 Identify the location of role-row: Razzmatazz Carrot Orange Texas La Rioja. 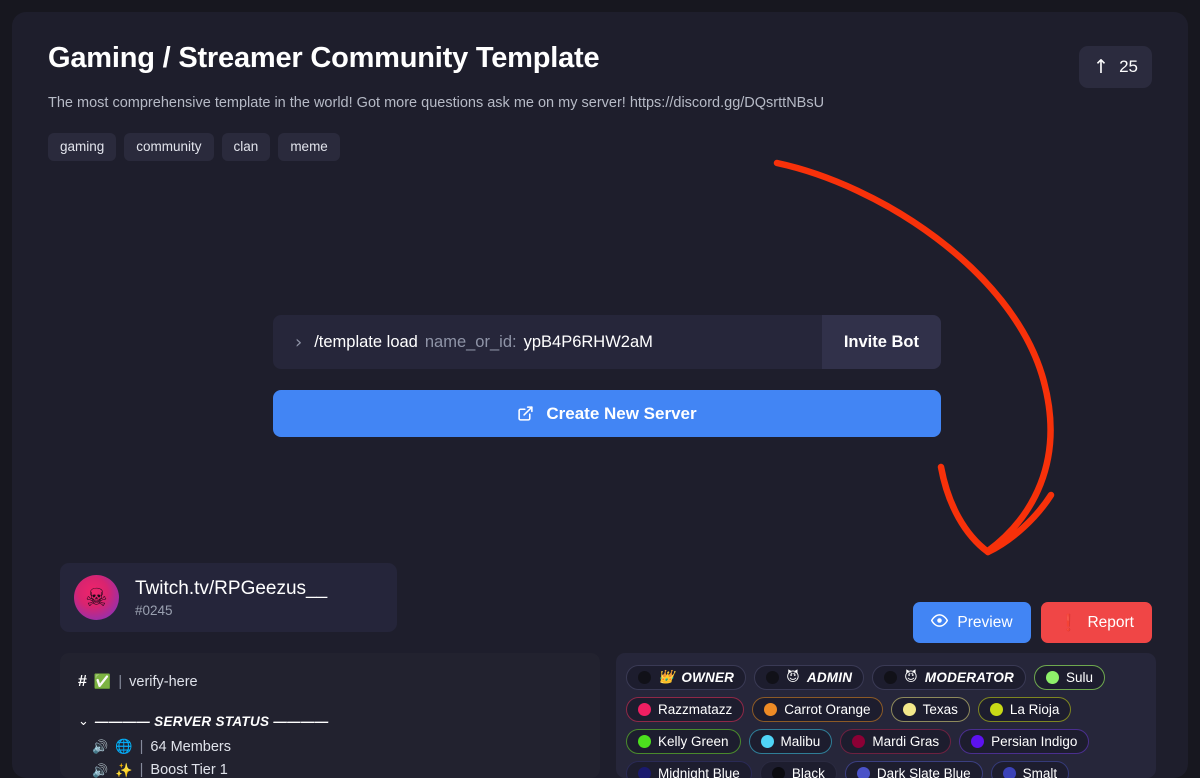
(886, 709).